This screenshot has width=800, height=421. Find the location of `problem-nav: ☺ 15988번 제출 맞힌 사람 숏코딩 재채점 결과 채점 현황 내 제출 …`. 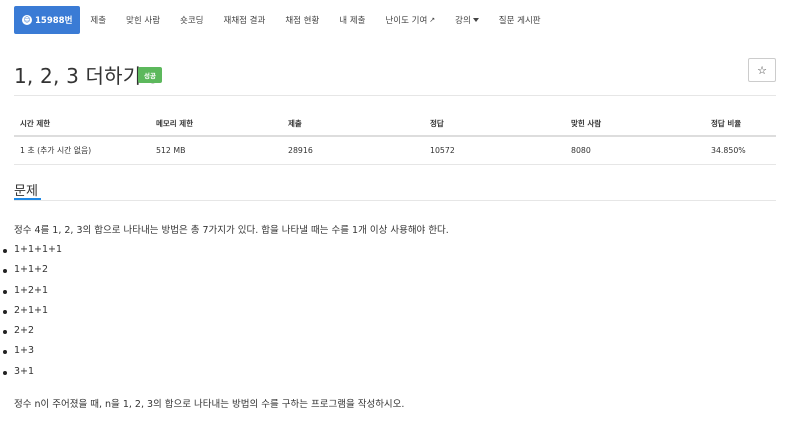

problem-nav: ☺ 15988번 제출 맞힌 사람 숏코딩 재채점 결과 채점 현황 내 제출 … is located at coordinates (395, 20).